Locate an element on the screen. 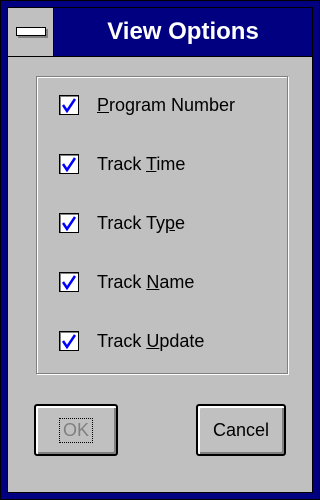 The image size is (320, 500). program-number-checkbox is located at coordinates (69, 105).